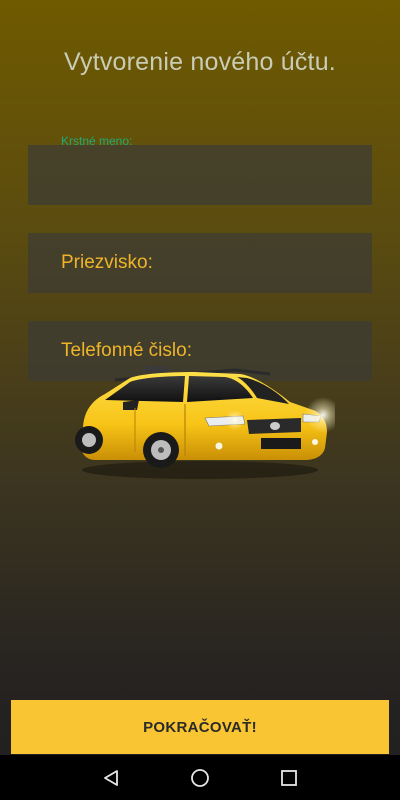 The height and width of the screenshot is (800, 400). I want to click on android-navigation-bar, so click(200, 777).